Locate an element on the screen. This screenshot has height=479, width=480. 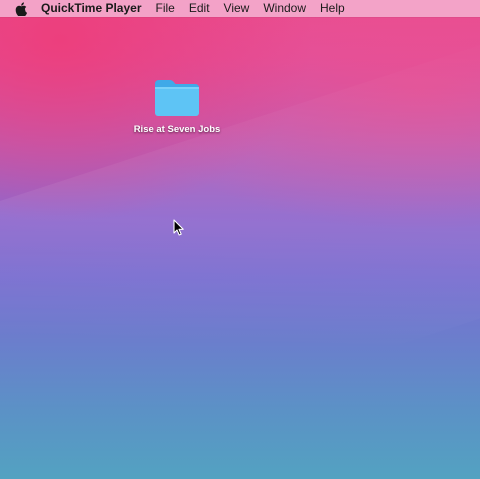
menu-file: File is located at coordinates (165, 8).